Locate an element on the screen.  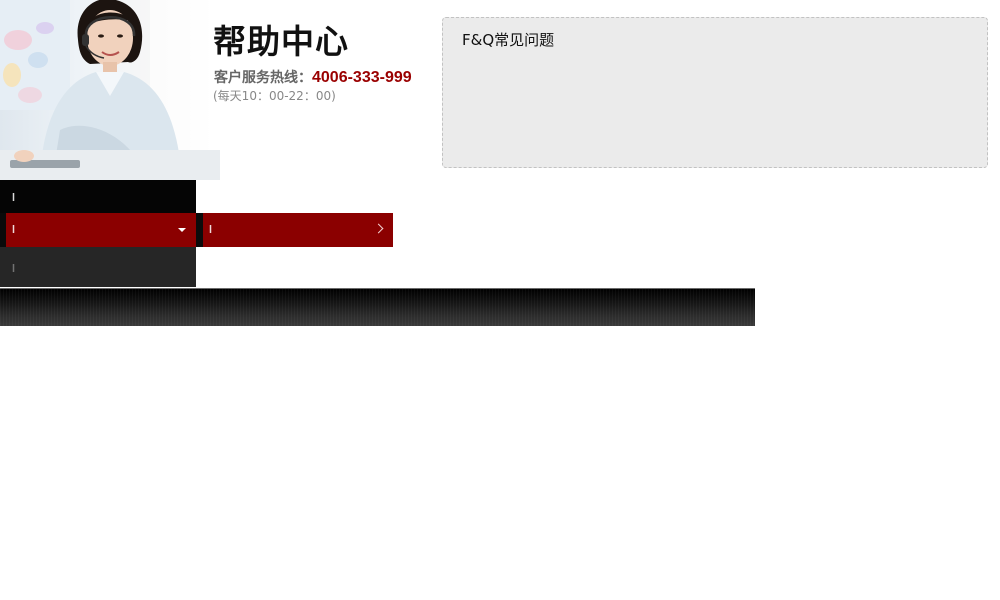
hotline-label: 客户服务热线： is located at coordinates (263, 78).